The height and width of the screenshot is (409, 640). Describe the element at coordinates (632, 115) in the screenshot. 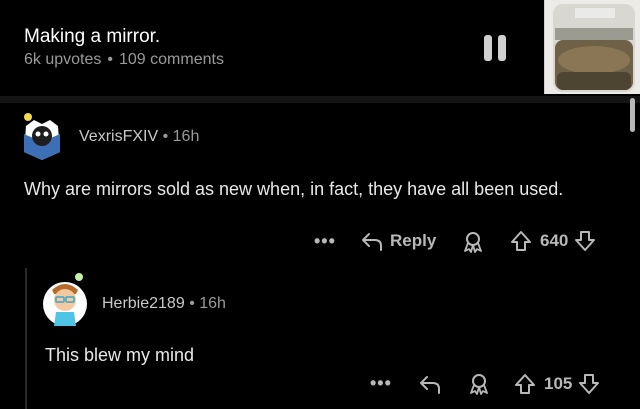

I see `scrollbar` at that location.